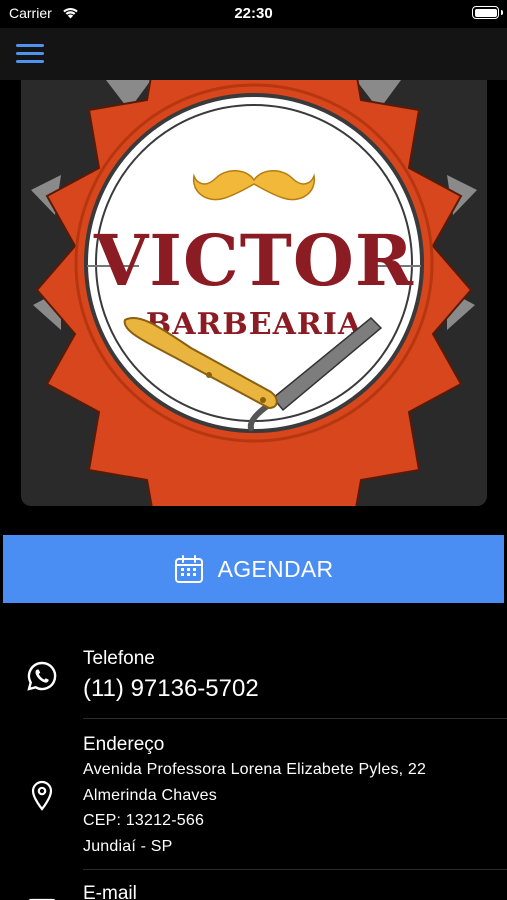 The width and height of the screenshot is (507, 900). Describe the element at coordinates (485, 12) in the screenshot. I see `battery-icon` at that location.